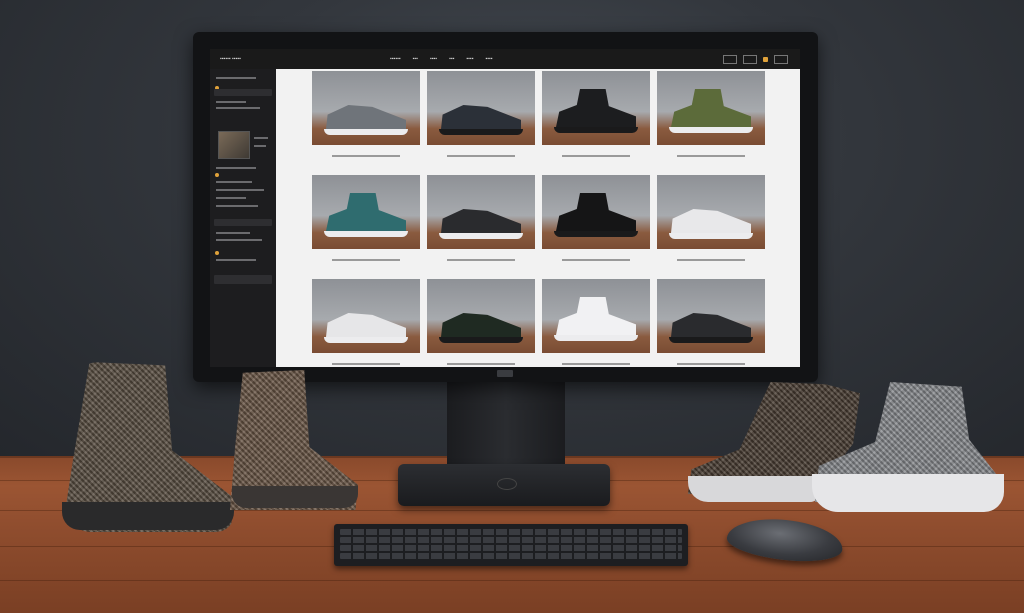  Describe the element at coordinates (217, 175) in the screenshot. I see `category-icon` at that location.